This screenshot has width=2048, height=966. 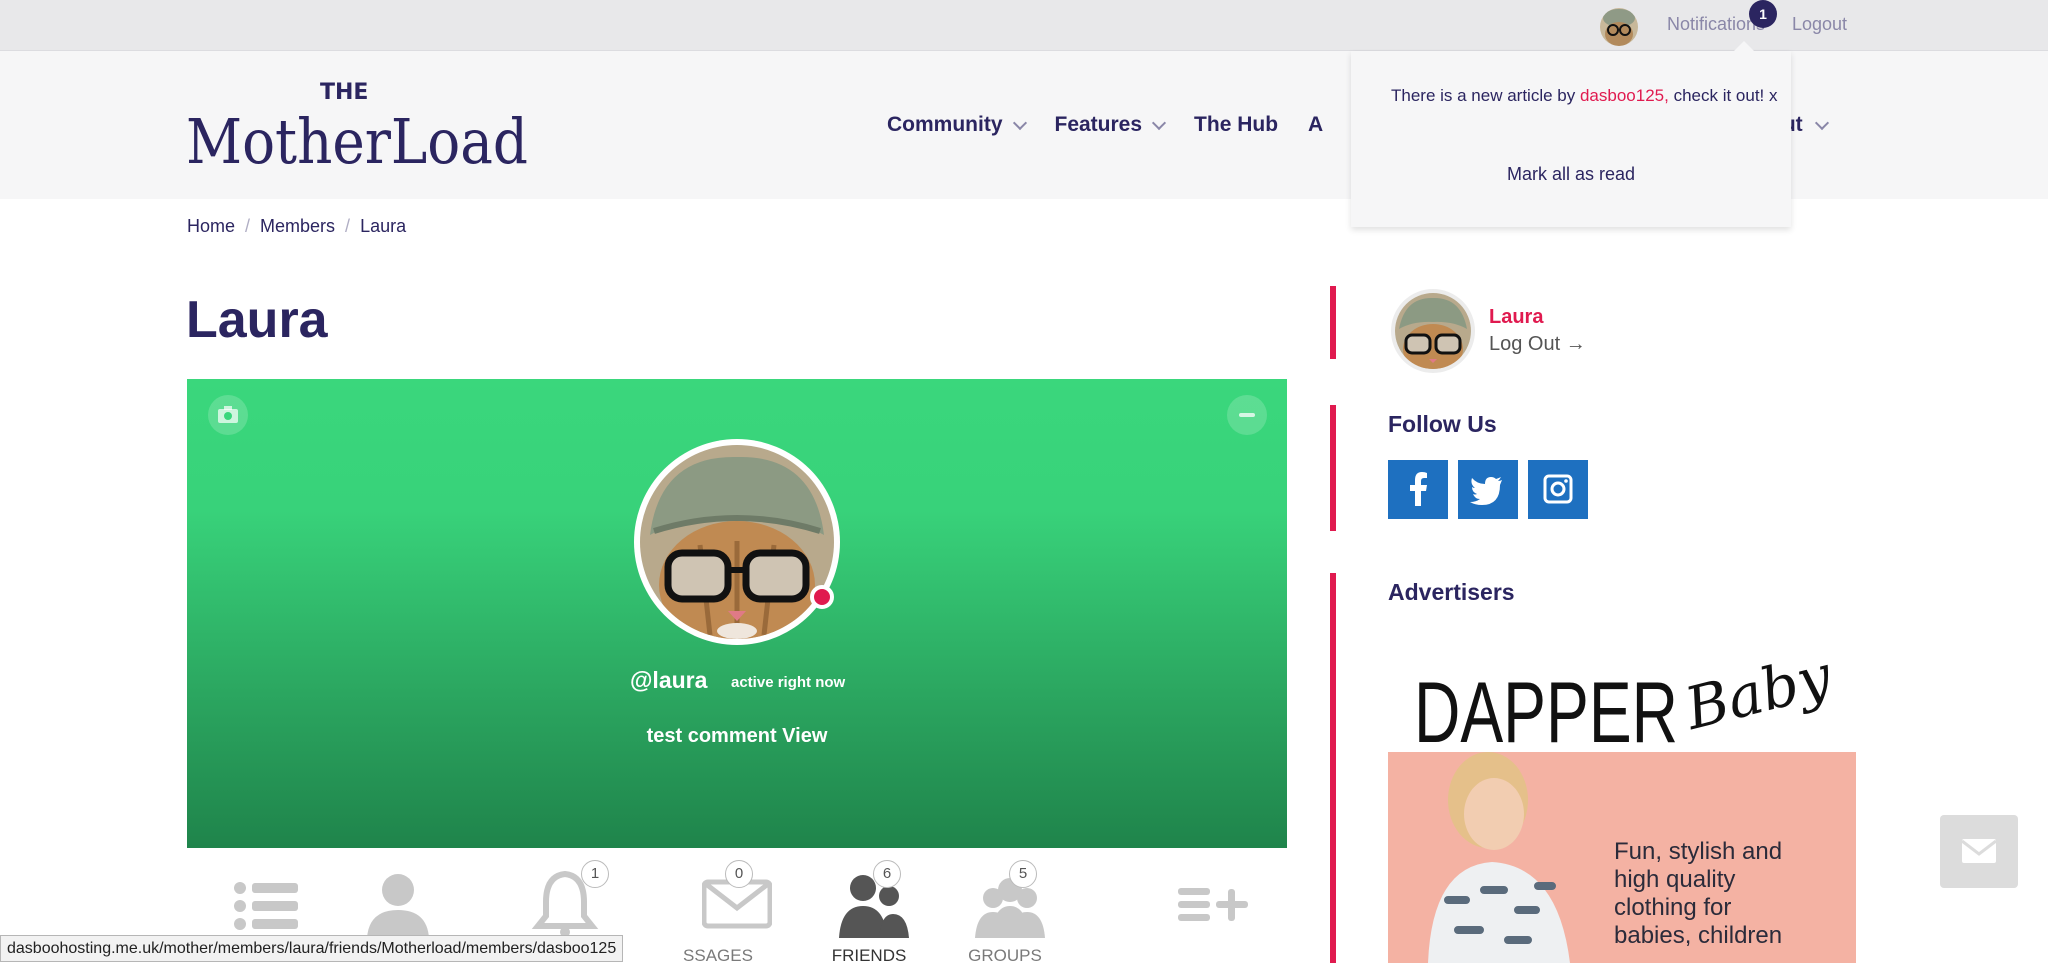 I want to click on dropdown-caret, so click(x=1744, y=46).